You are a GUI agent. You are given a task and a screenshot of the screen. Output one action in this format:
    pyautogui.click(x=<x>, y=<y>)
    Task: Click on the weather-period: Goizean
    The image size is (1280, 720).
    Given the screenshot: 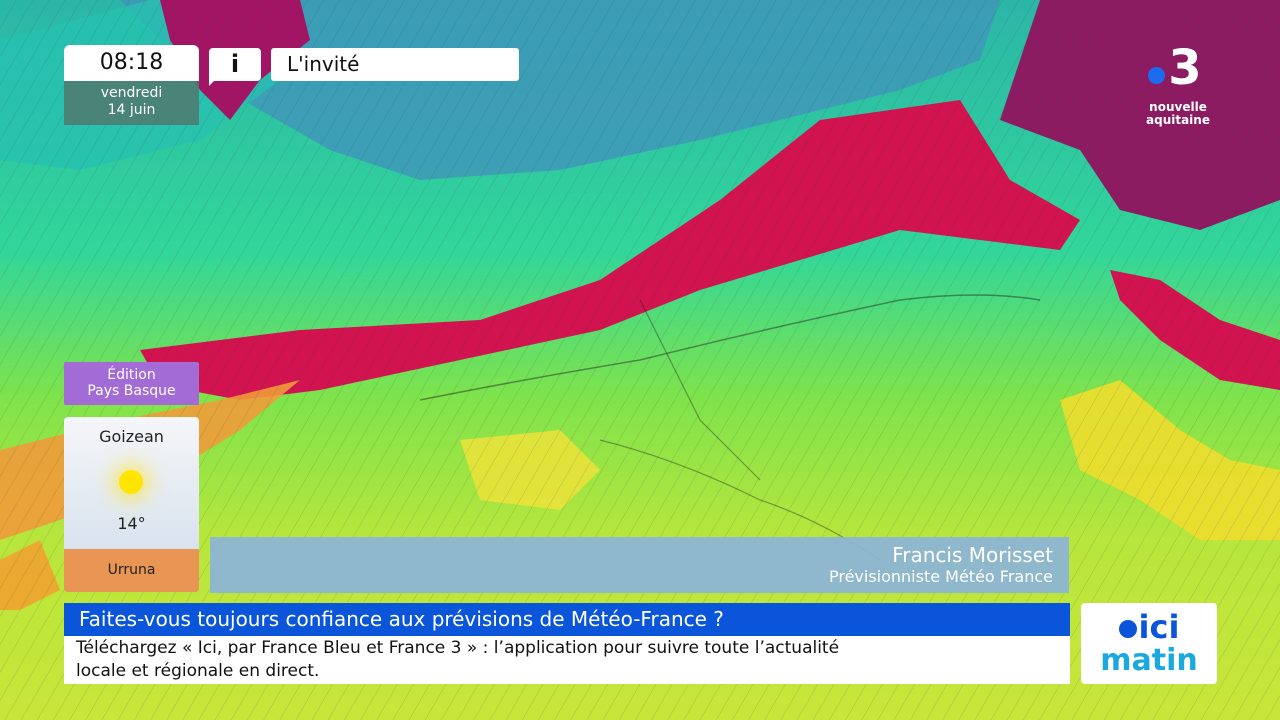 What is the action you would take?
    pyautogui.click(x=131, y=436)
    